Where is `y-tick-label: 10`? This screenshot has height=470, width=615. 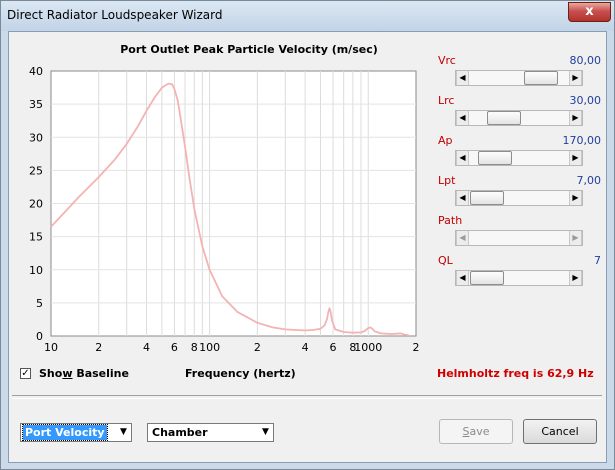 y-tick-label: 10 is located at coordinates (36, 270).